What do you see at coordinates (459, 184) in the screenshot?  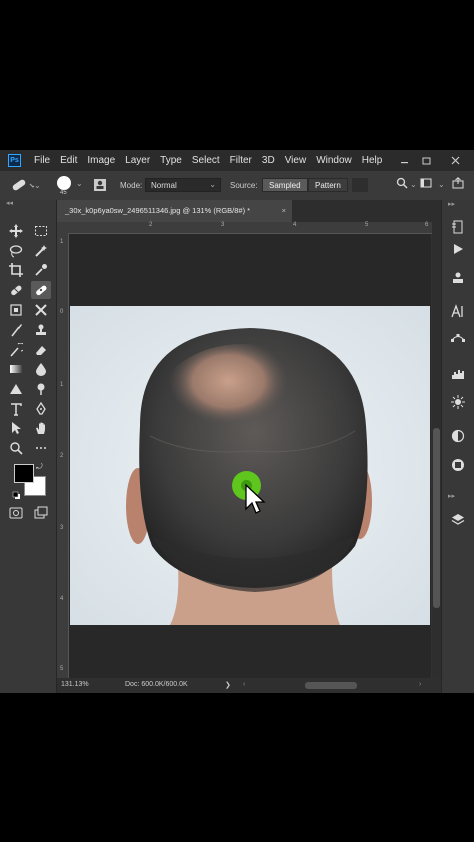 I see `share-icon` at bounding box center [459, 184].